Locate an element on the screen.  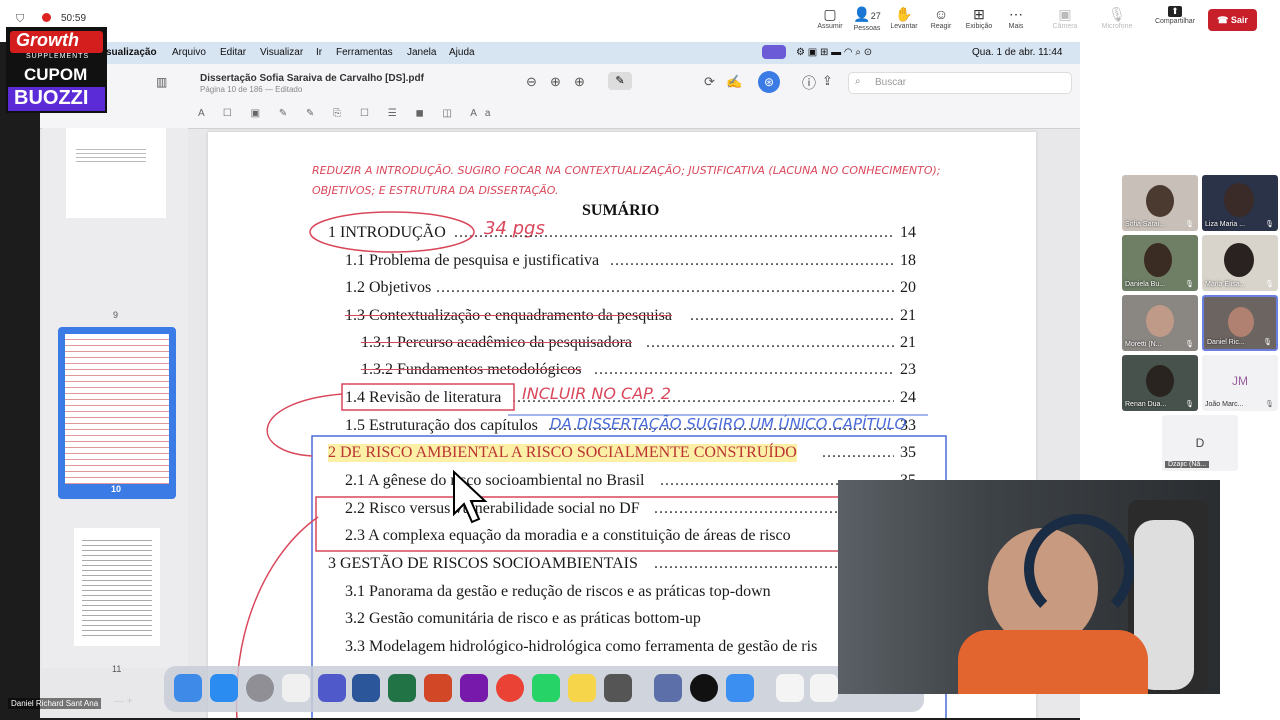
thumbnail-sidebar: 9 10 11 is located at coordinates (115, 401).